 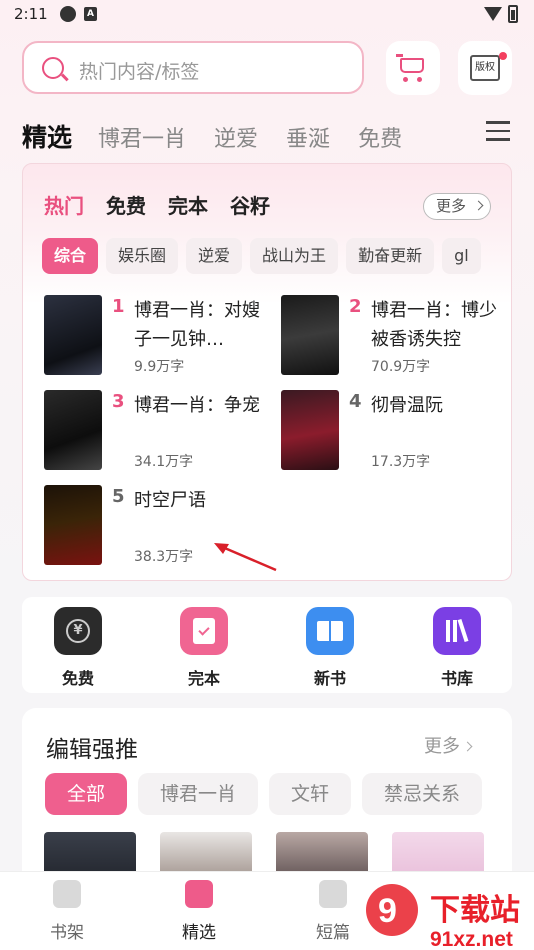 I want to click on subtab-free: 免费, so click(x=126, y=204).